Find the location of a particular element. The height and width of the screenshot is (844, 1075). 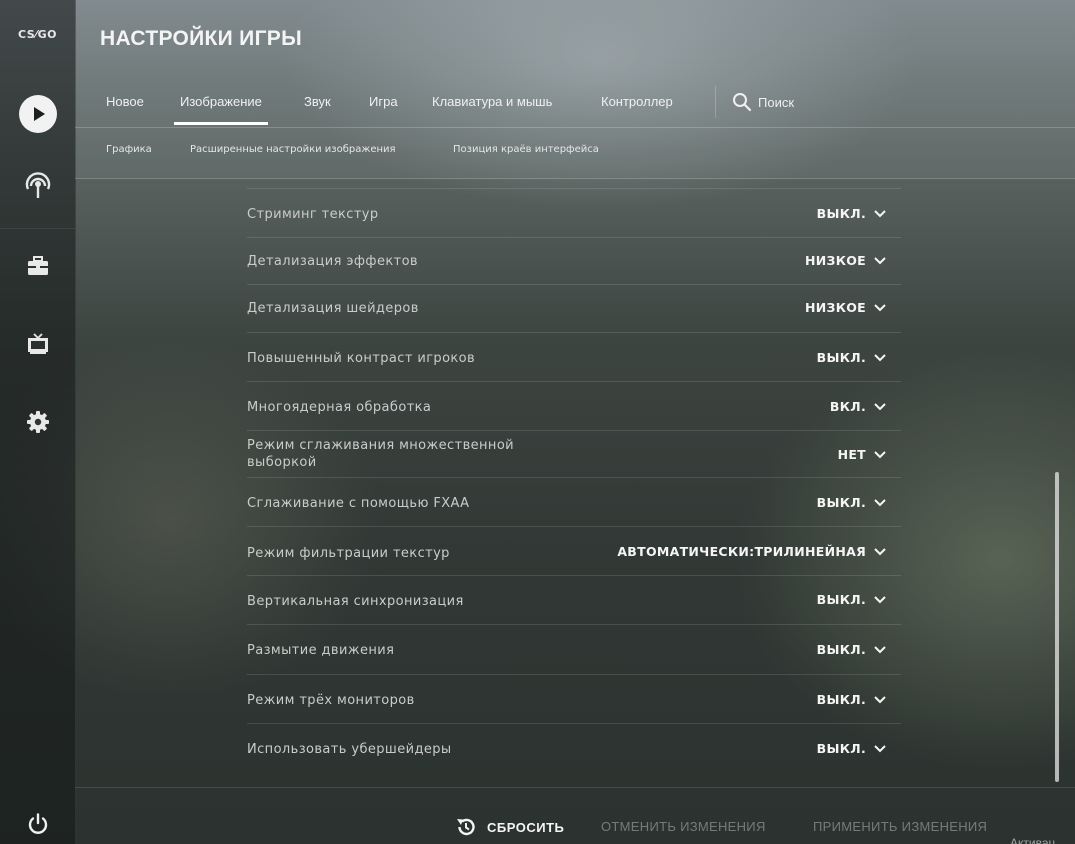

setting-row: Детализация эффектов НИЗКОЕ is located at coordinates (574, 261).